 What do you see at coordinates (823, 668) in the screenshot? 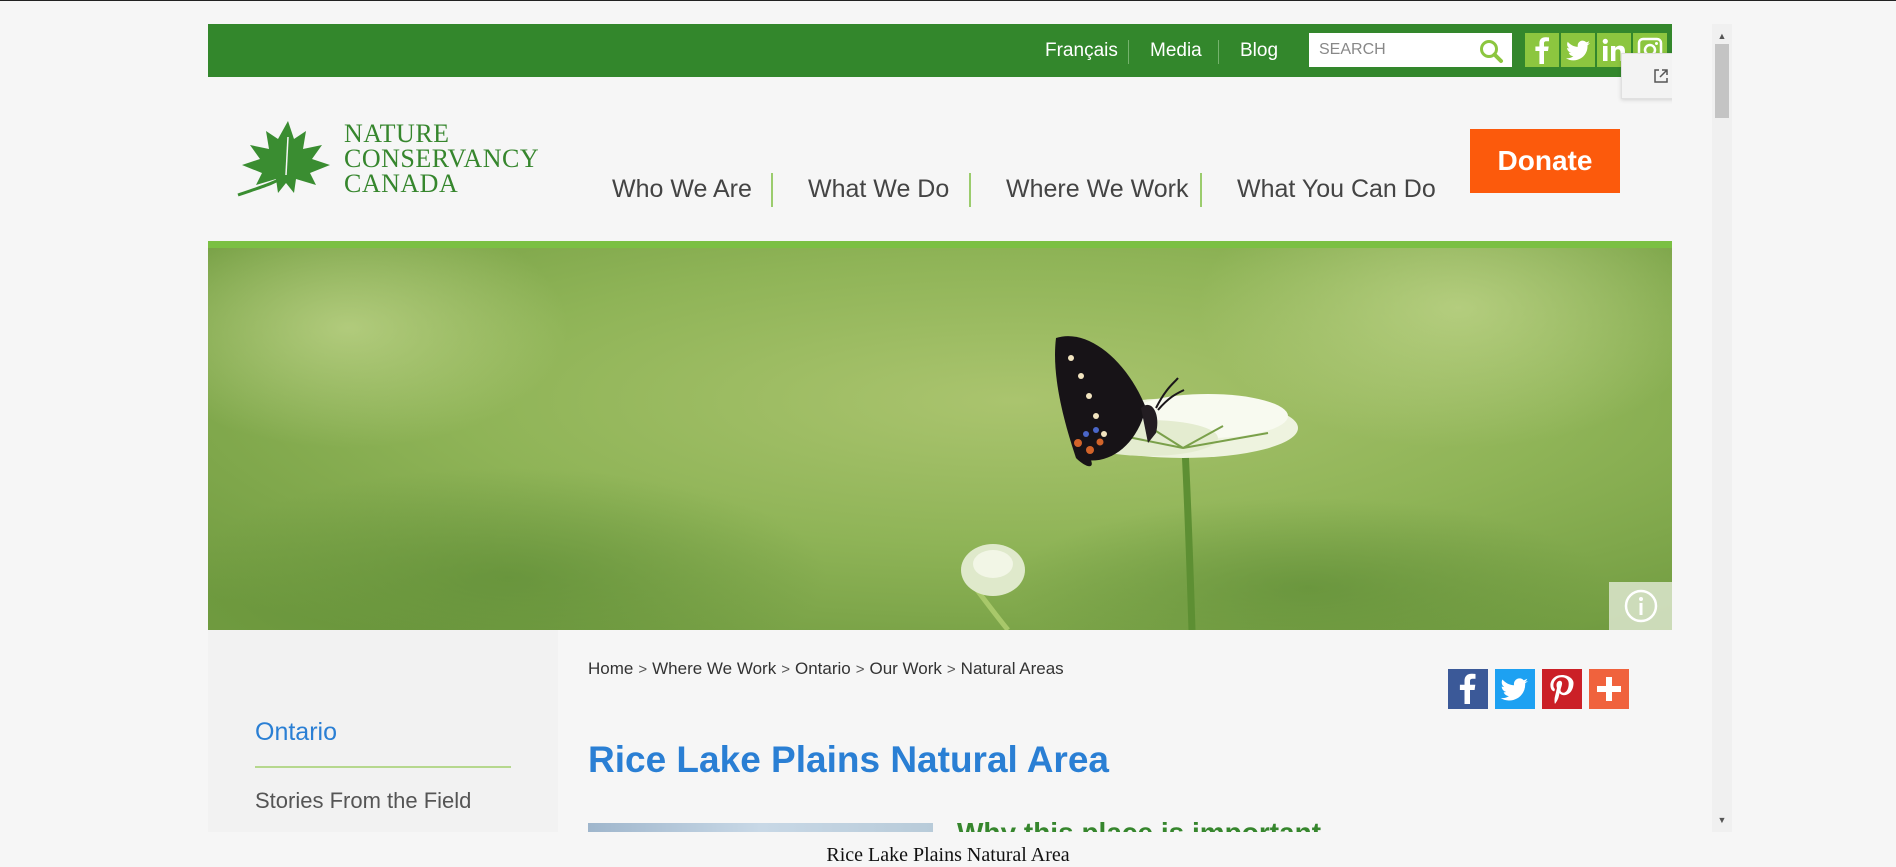
I see `breadcrumb-ontario: Ontario` at bounding box center [823, 668].